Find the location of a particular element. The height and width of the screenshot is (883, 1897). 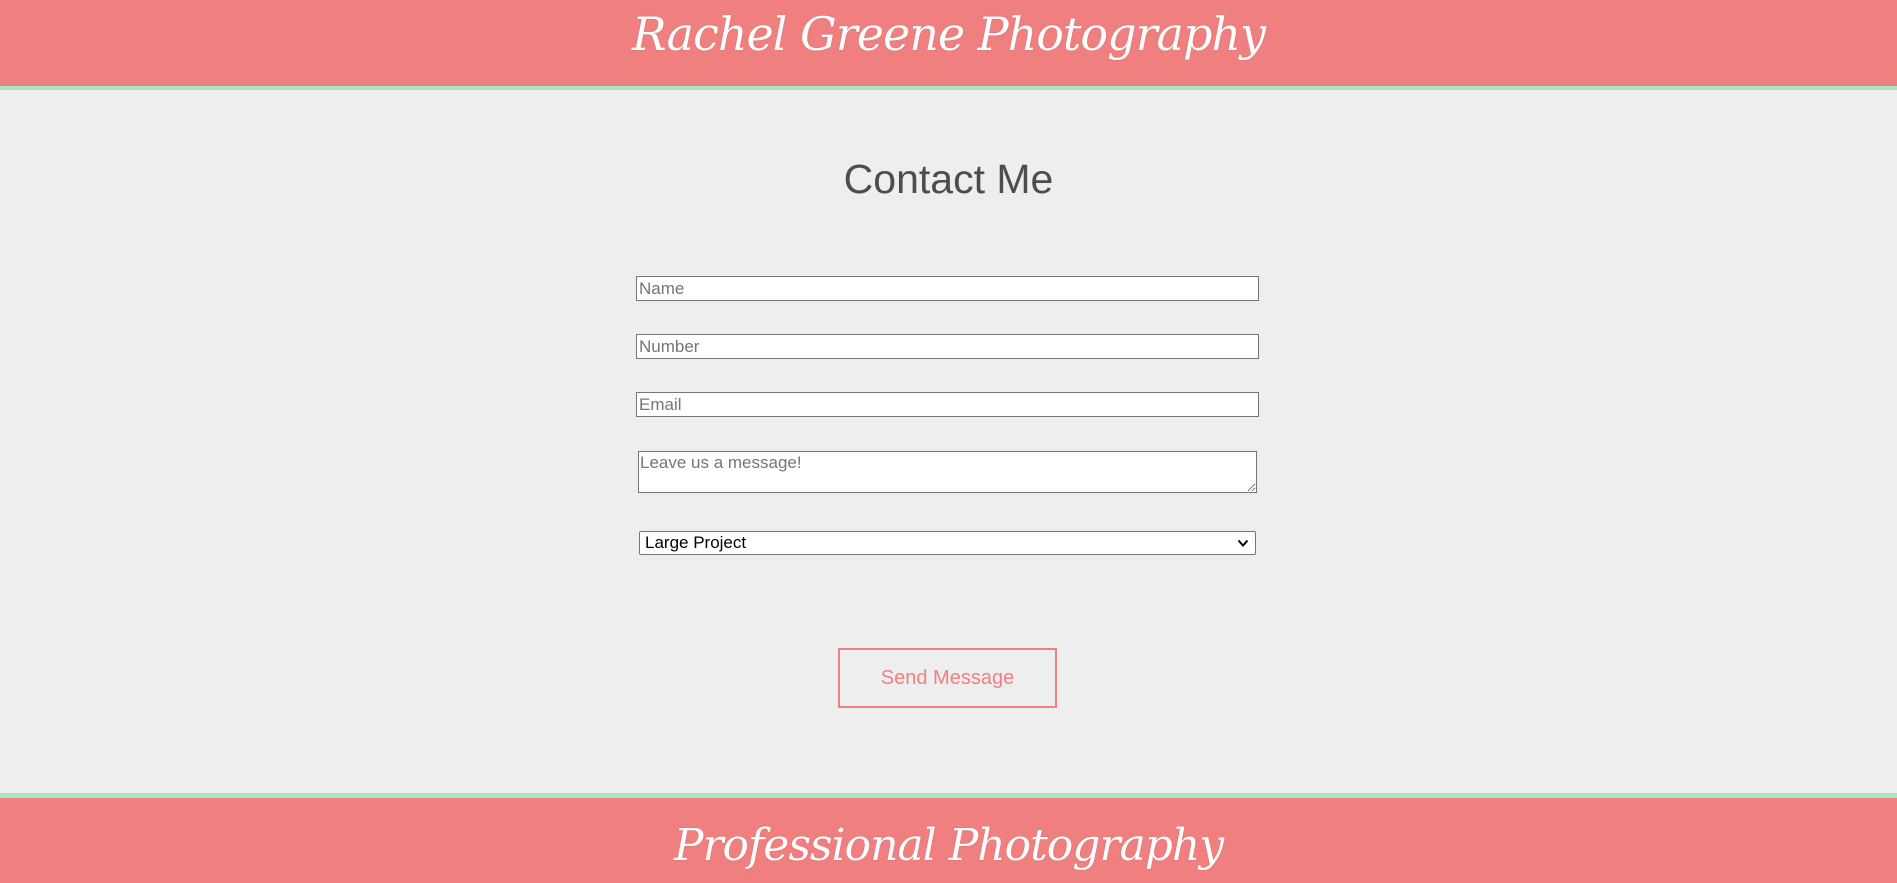

site-header: Rachel Greene Photography is located at coordinates (948, 45).